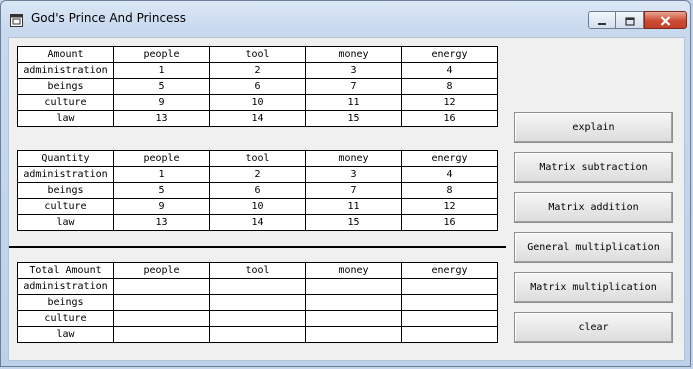 Image resolution: width=693 pixels, height=369 pixels. I want to click on table-row: beings, so click(257, 302).